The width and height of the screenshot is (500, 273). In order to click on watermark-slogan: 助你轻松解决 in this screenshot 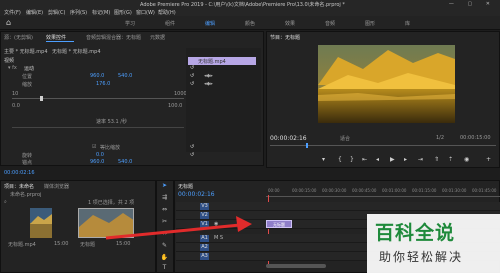, I will do `click(421, 257)`.